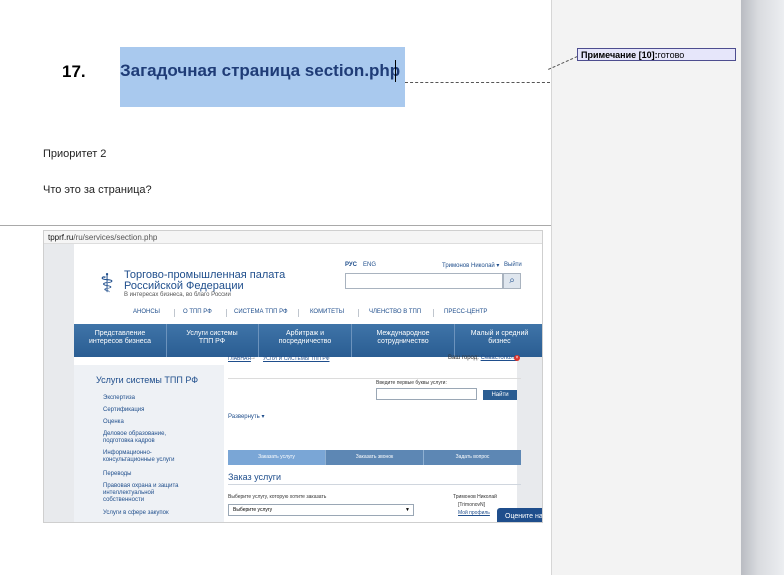  I want to click on mainnav-label-line1: Малый и средний, so click(499, 333).